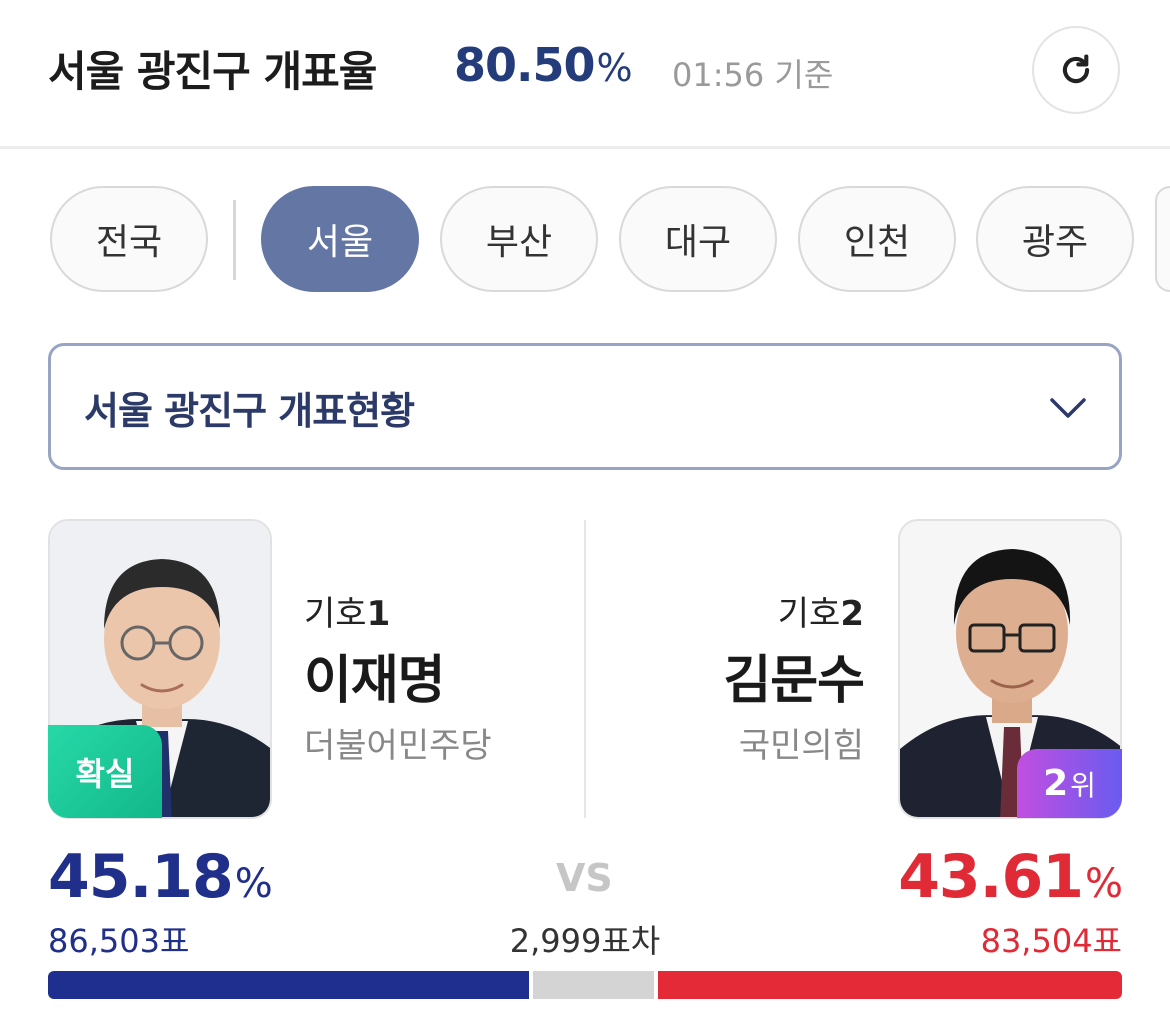  Describe the element at coordinates (340, 239) in the screenshot. I see `tab-seoul: 서울` at that location.